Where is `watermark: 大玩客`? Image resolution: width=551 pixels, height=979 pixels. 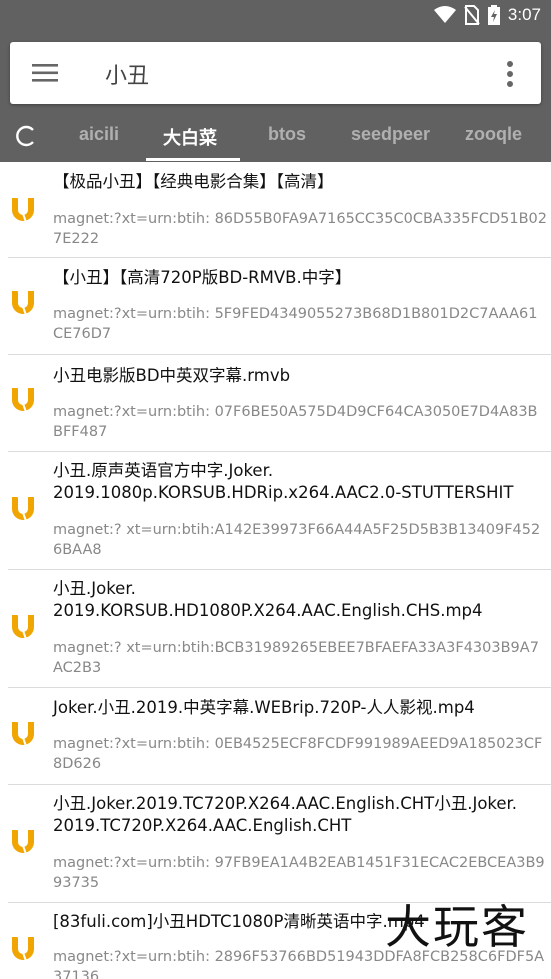 watermark: 大玩客 is located at coordinates (457, 927).